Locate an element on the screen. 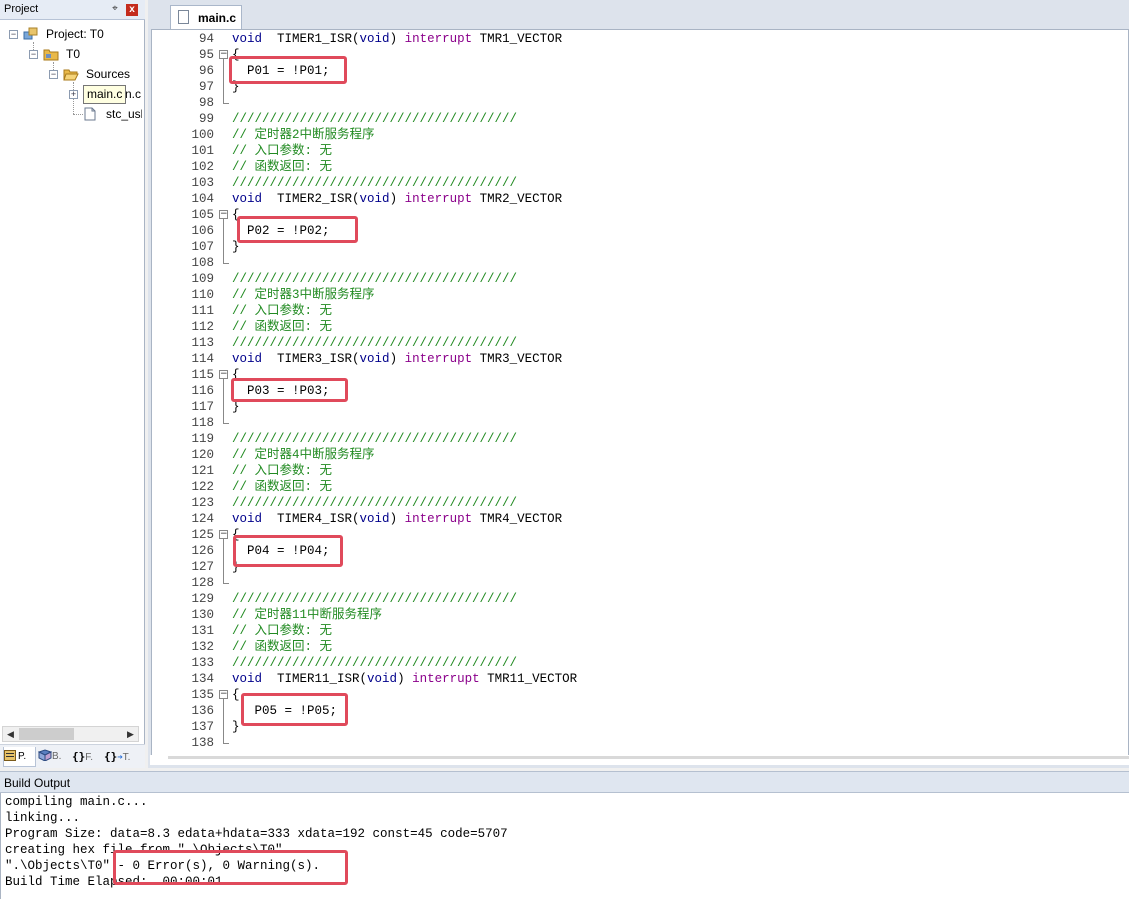  line-number: 121 is located at coordinates (202, 471).